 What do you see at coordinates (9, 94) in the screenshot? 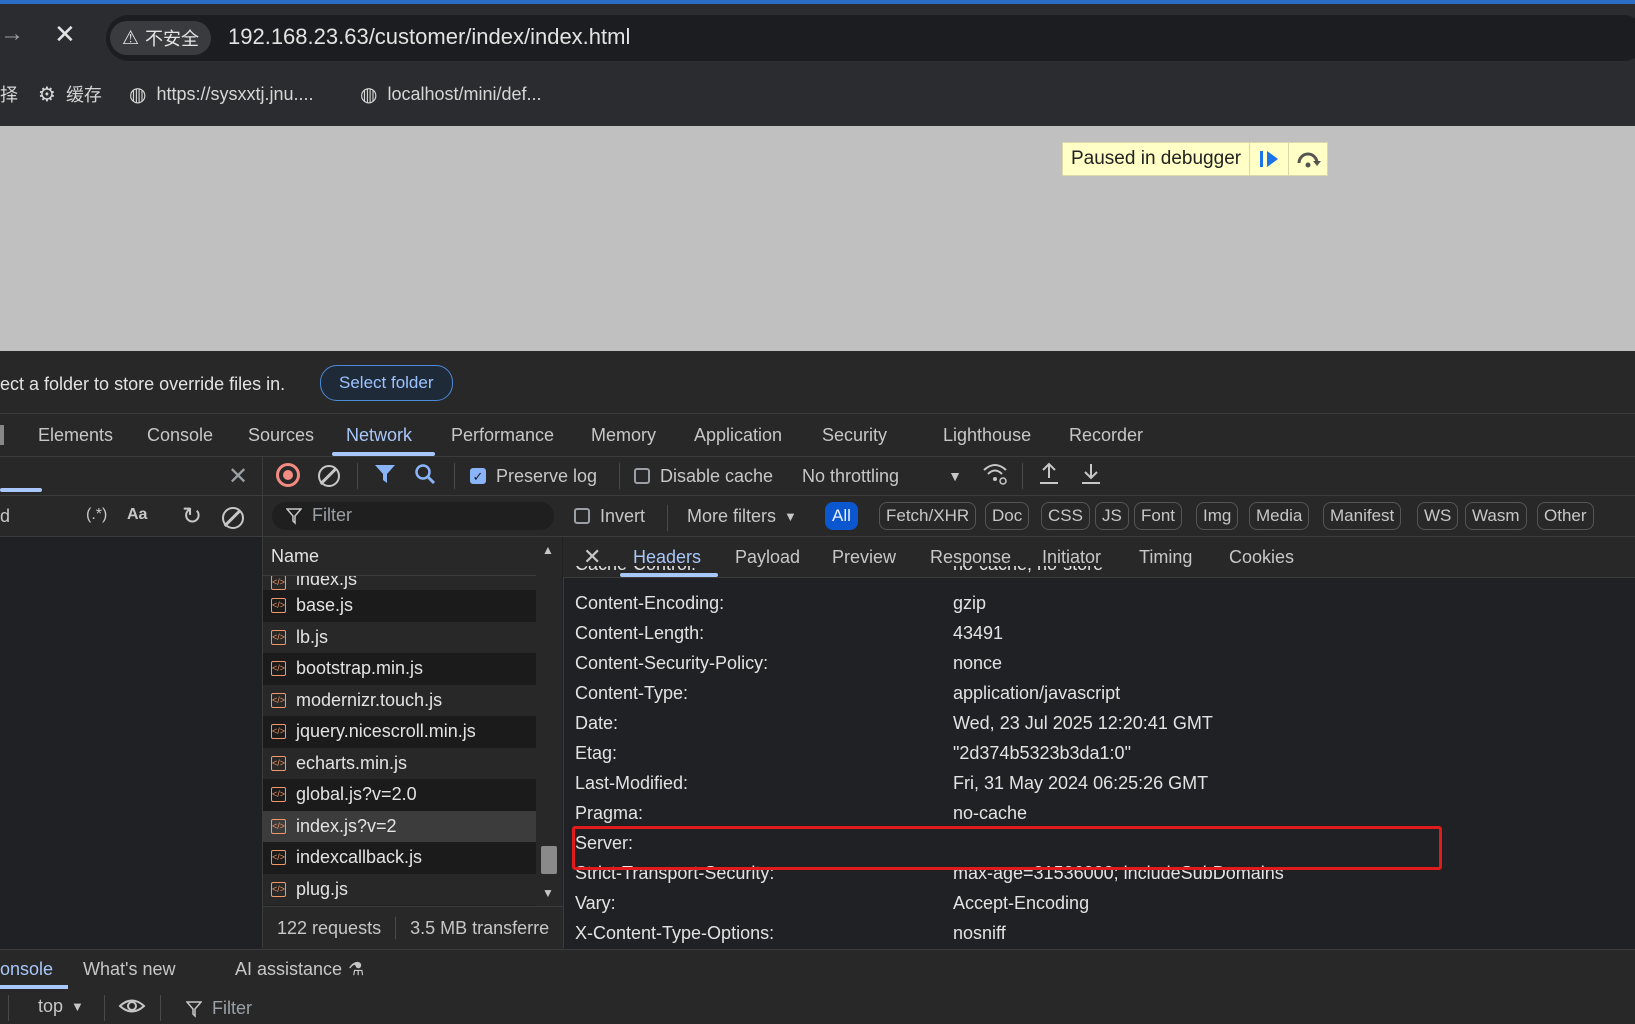
I see `bookmark-item: 择` at bounding box center [9, 94].